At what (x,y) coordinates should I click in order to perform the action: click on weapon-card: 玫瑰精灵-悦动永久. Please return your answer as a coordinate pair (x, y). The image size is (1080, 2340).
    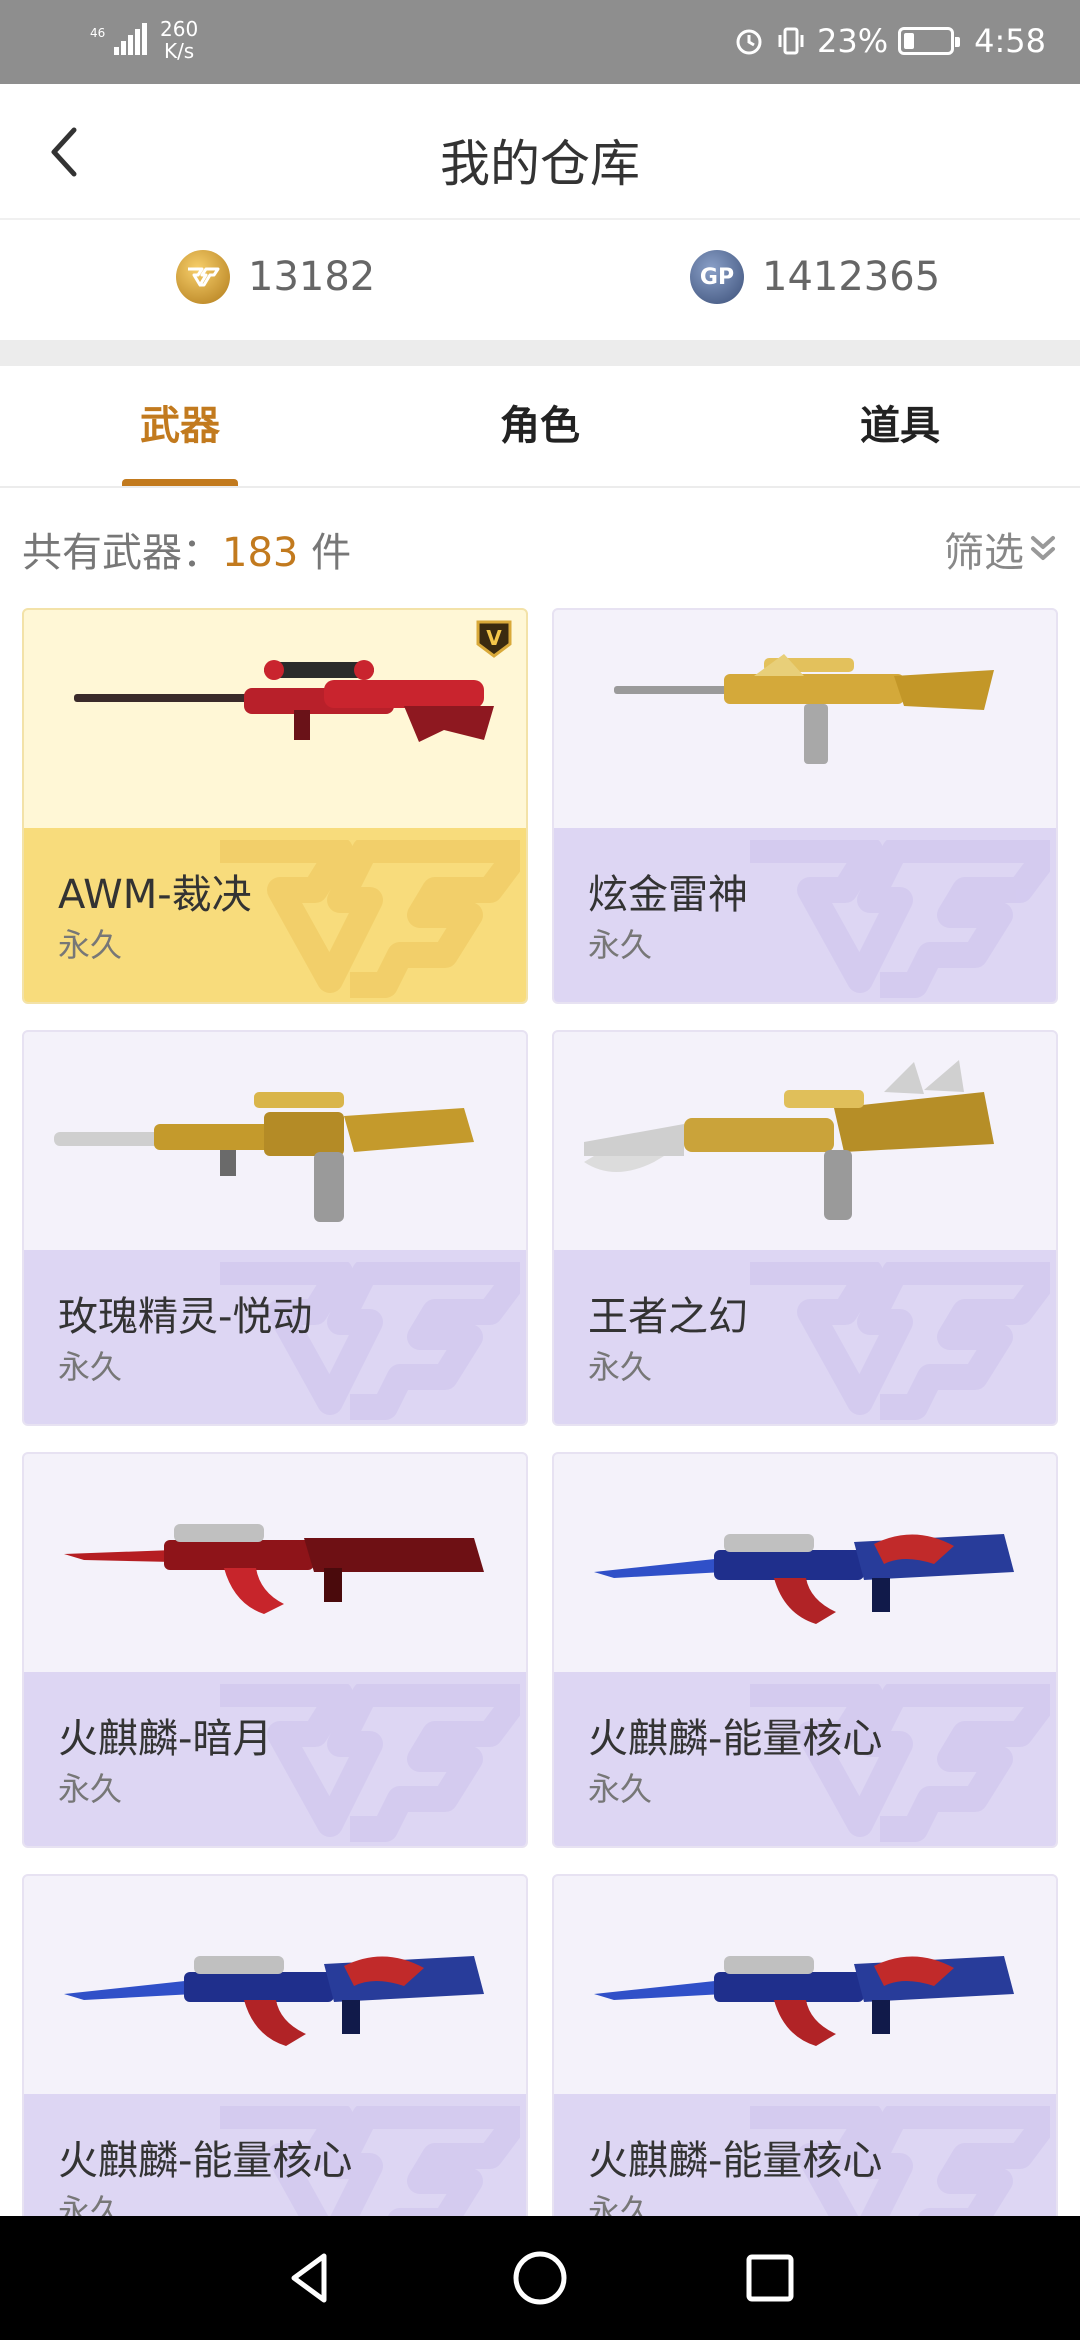
    Looking at the image, I should click on (275, 1228).